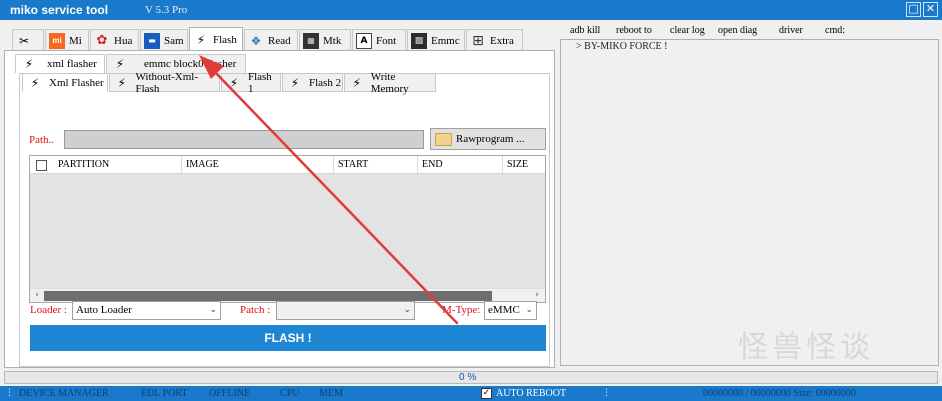 The height and width of the screenshot is (401, 942). I want to click on path-field, so click(244, 139).